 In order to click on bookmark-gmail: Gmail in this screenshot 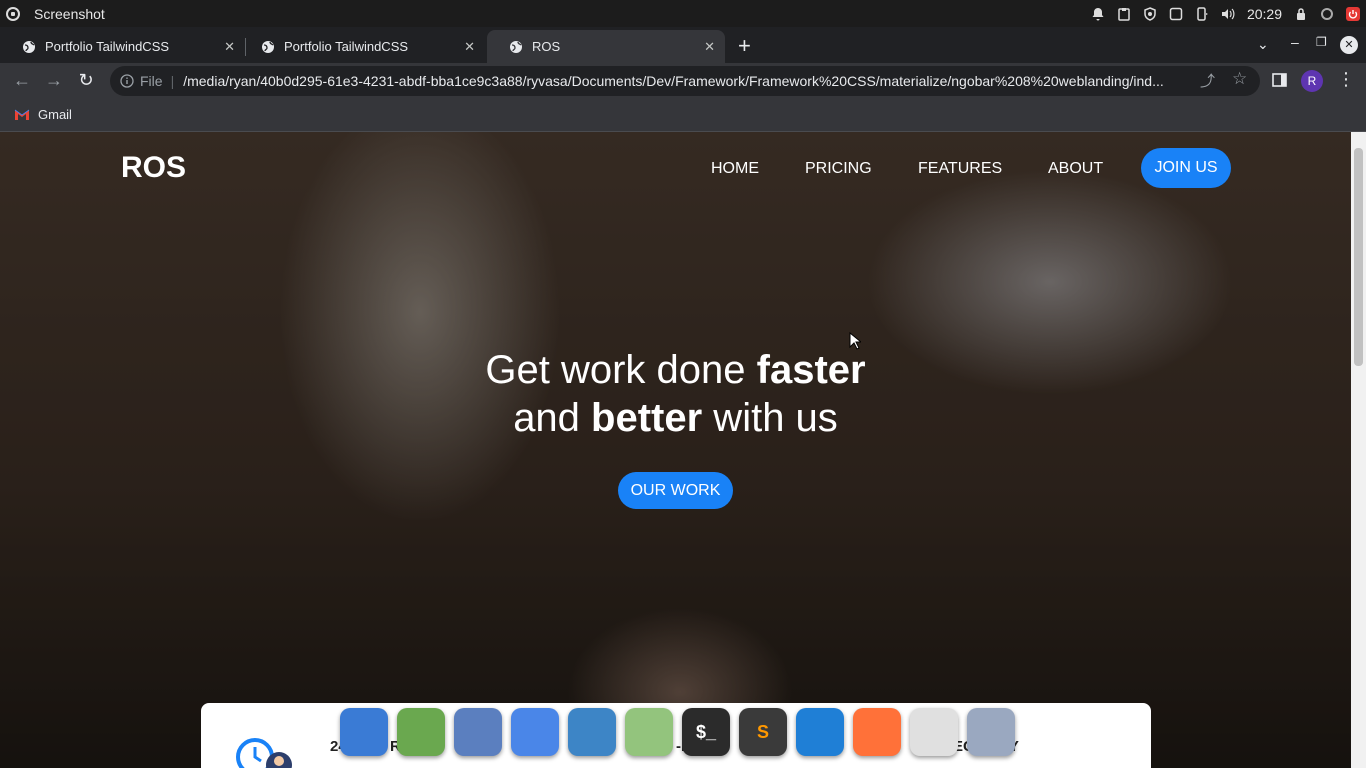, I will do `click(43, 114)`.